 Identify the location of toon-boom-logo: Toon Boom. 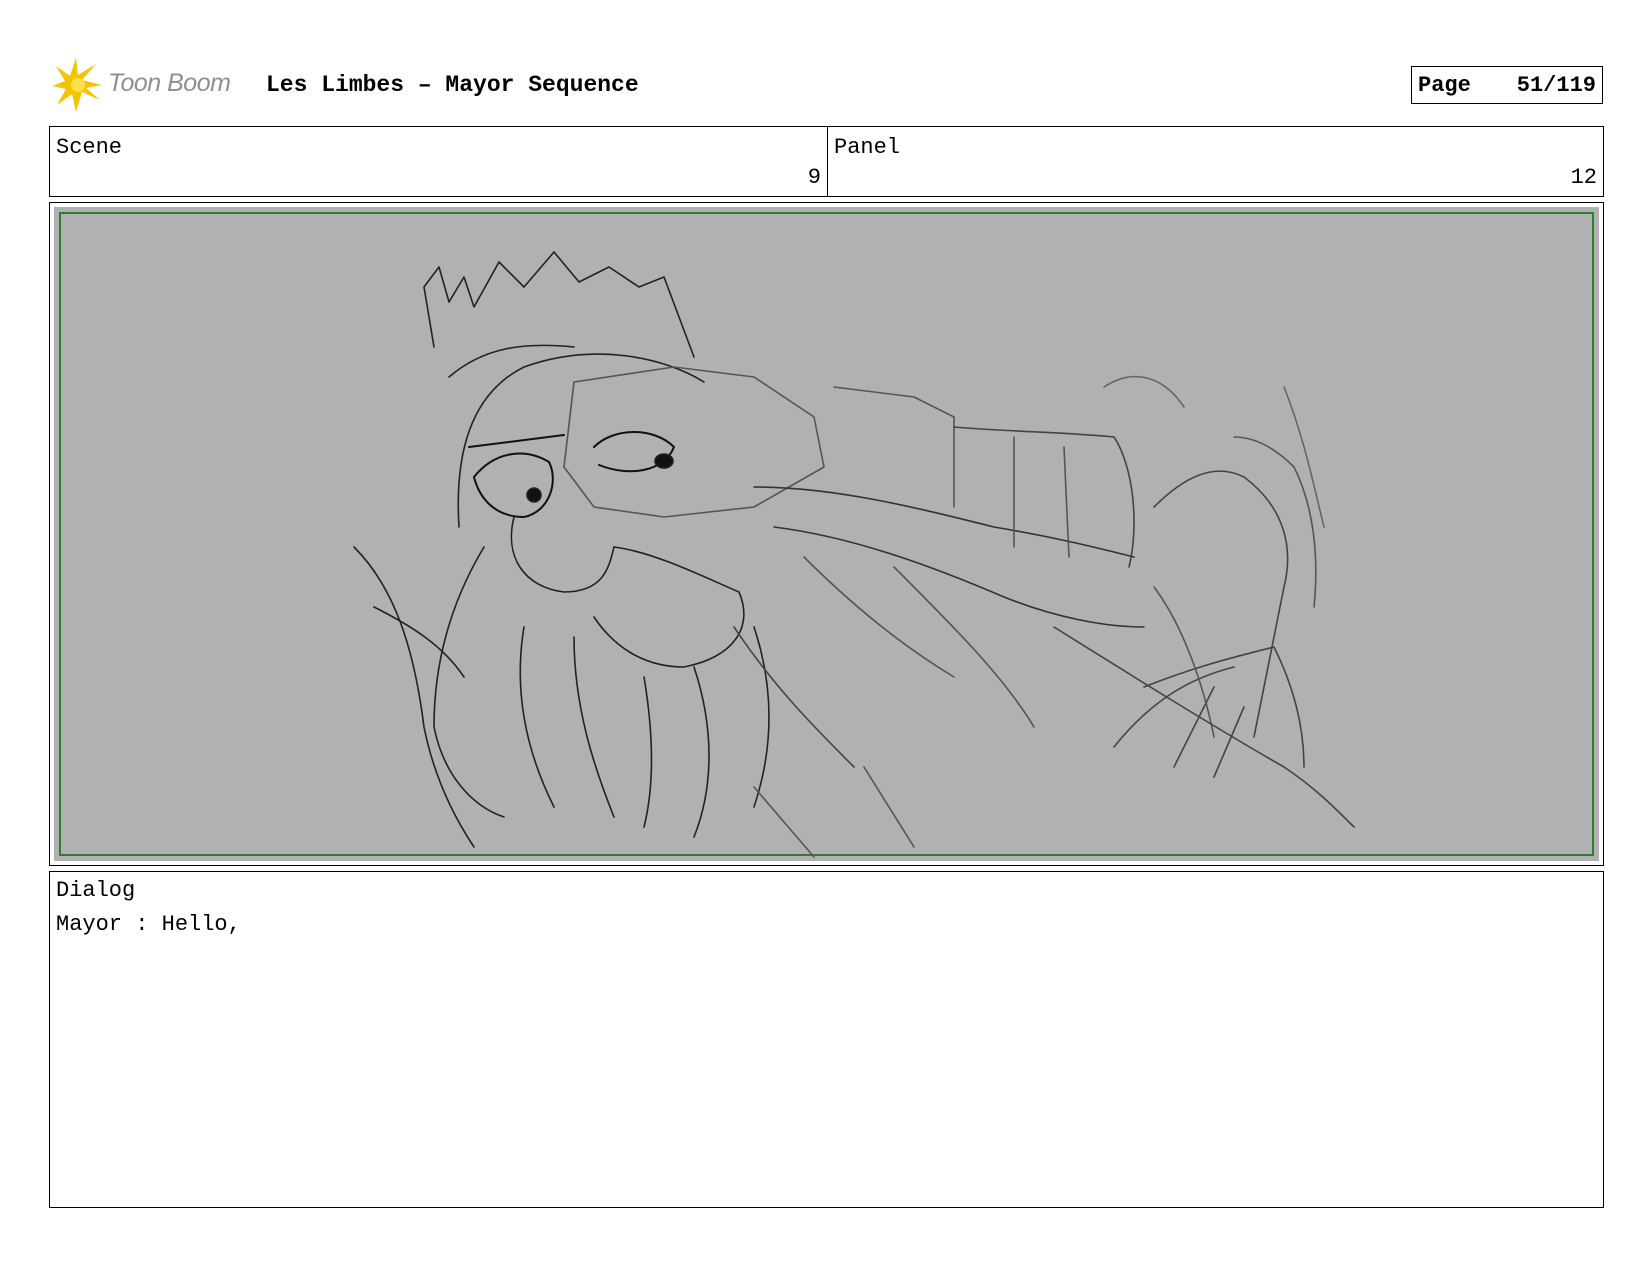
(152, 86).